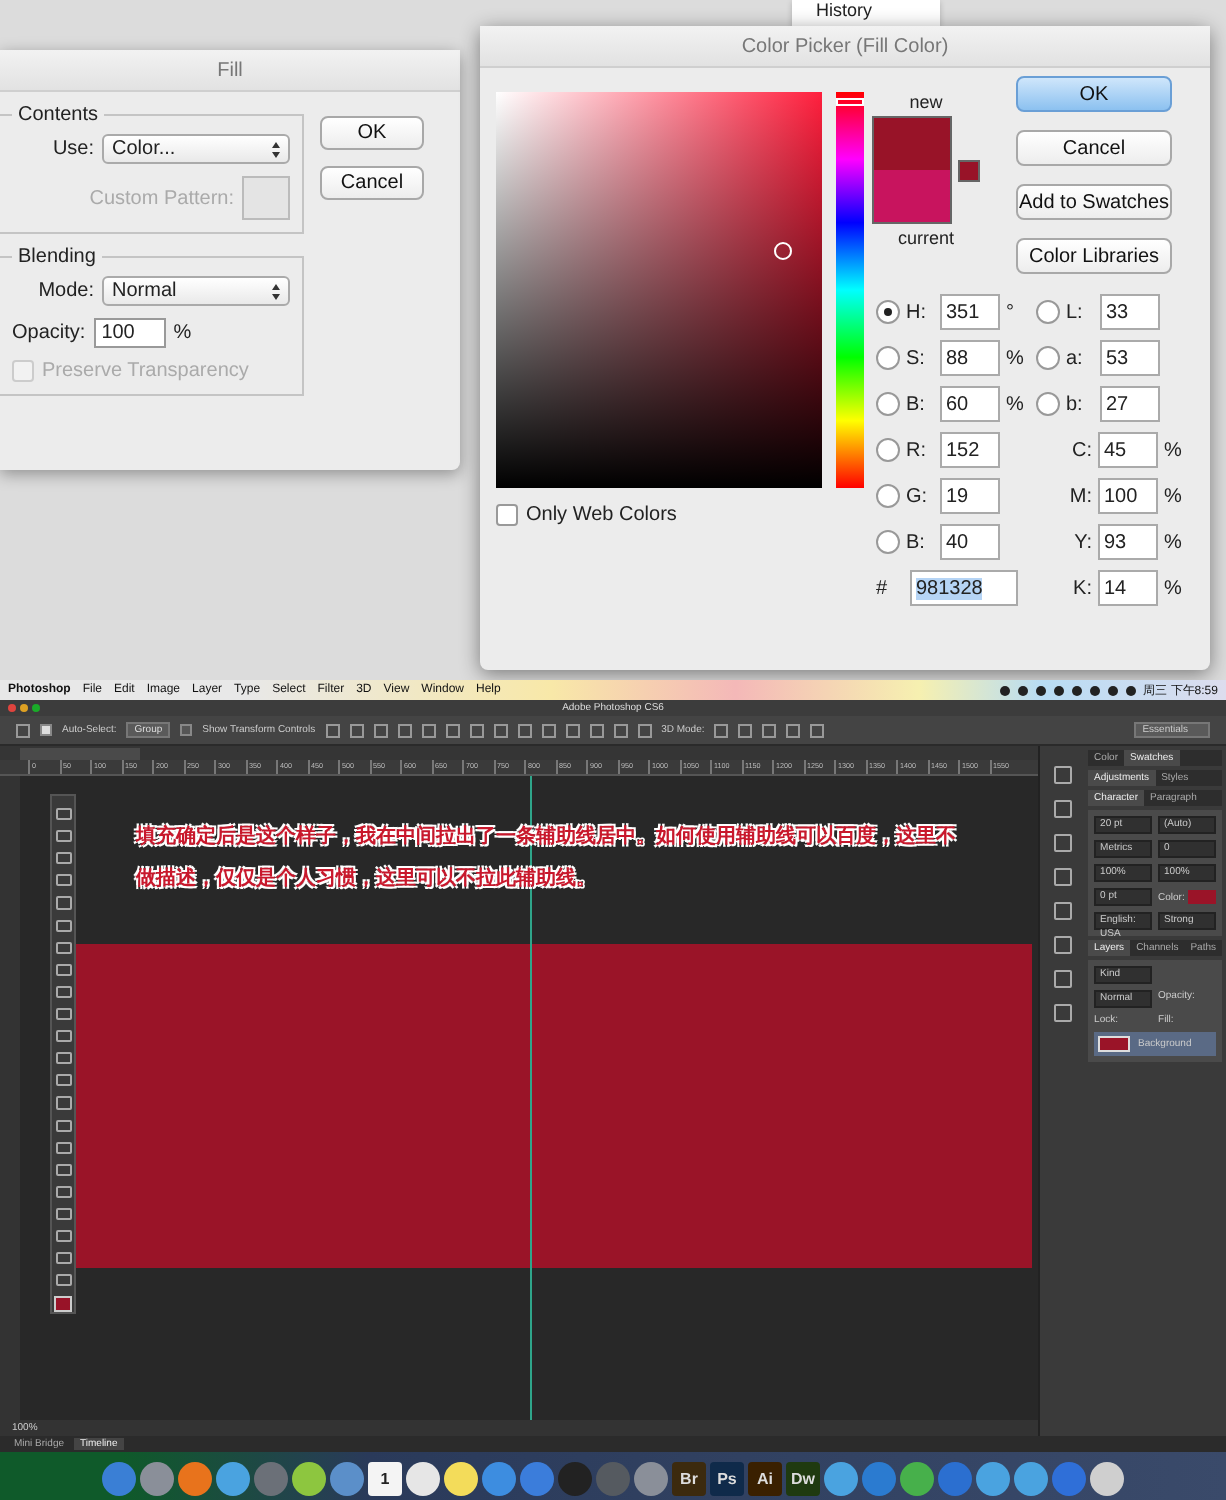 The height and width of the screenshot is (1500, 1226). Describe the element at coordinates (129, 333) in the screenshot. I see `opacity-field: 100` at that location.